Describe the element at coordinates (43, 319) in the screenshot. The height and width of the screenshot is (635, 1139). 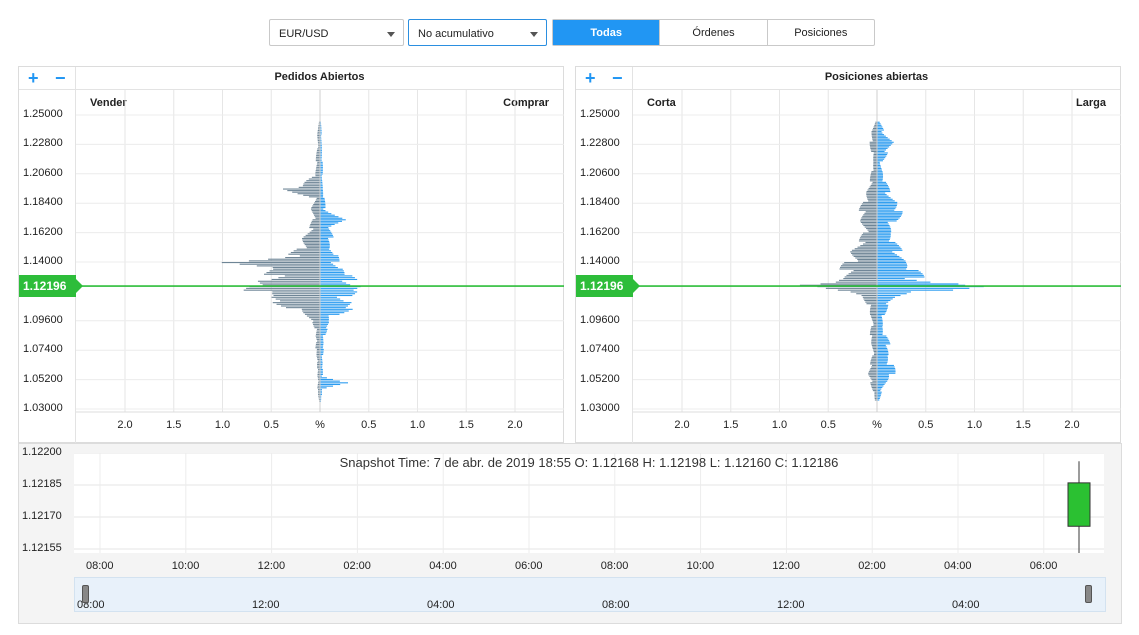
I see `price-tick-label: 1.09600` at that location.